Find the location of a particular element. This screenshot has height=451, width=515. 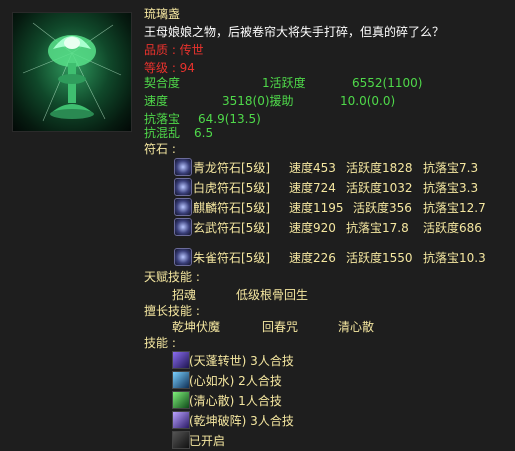

item-portrait-image is located at coordinates (72, 72).